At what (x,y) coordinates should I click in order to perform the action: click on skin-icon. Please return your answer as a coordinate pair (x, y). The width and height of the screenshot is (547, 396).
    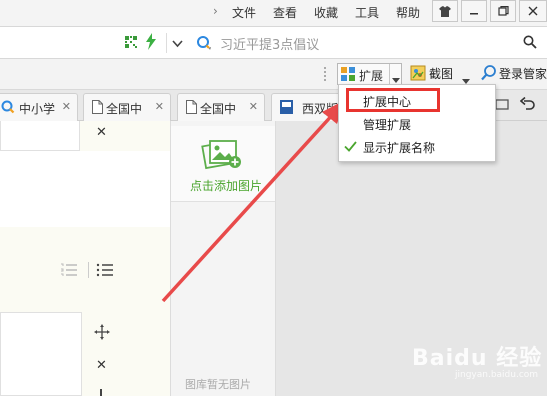
    Looking at the image, I should click on (445, 11).